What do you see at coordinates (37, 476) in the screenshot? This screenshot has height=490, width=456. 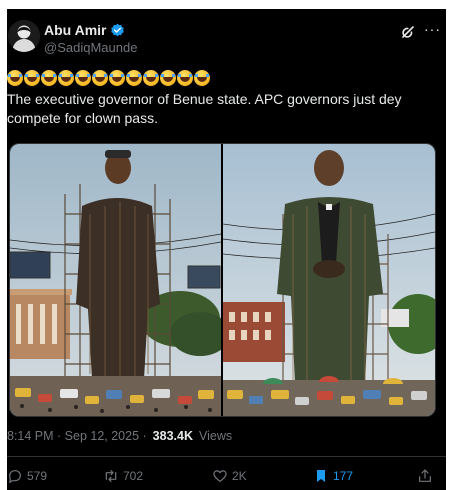 I see `reply-count: 579` at bounding box center [37, 476].